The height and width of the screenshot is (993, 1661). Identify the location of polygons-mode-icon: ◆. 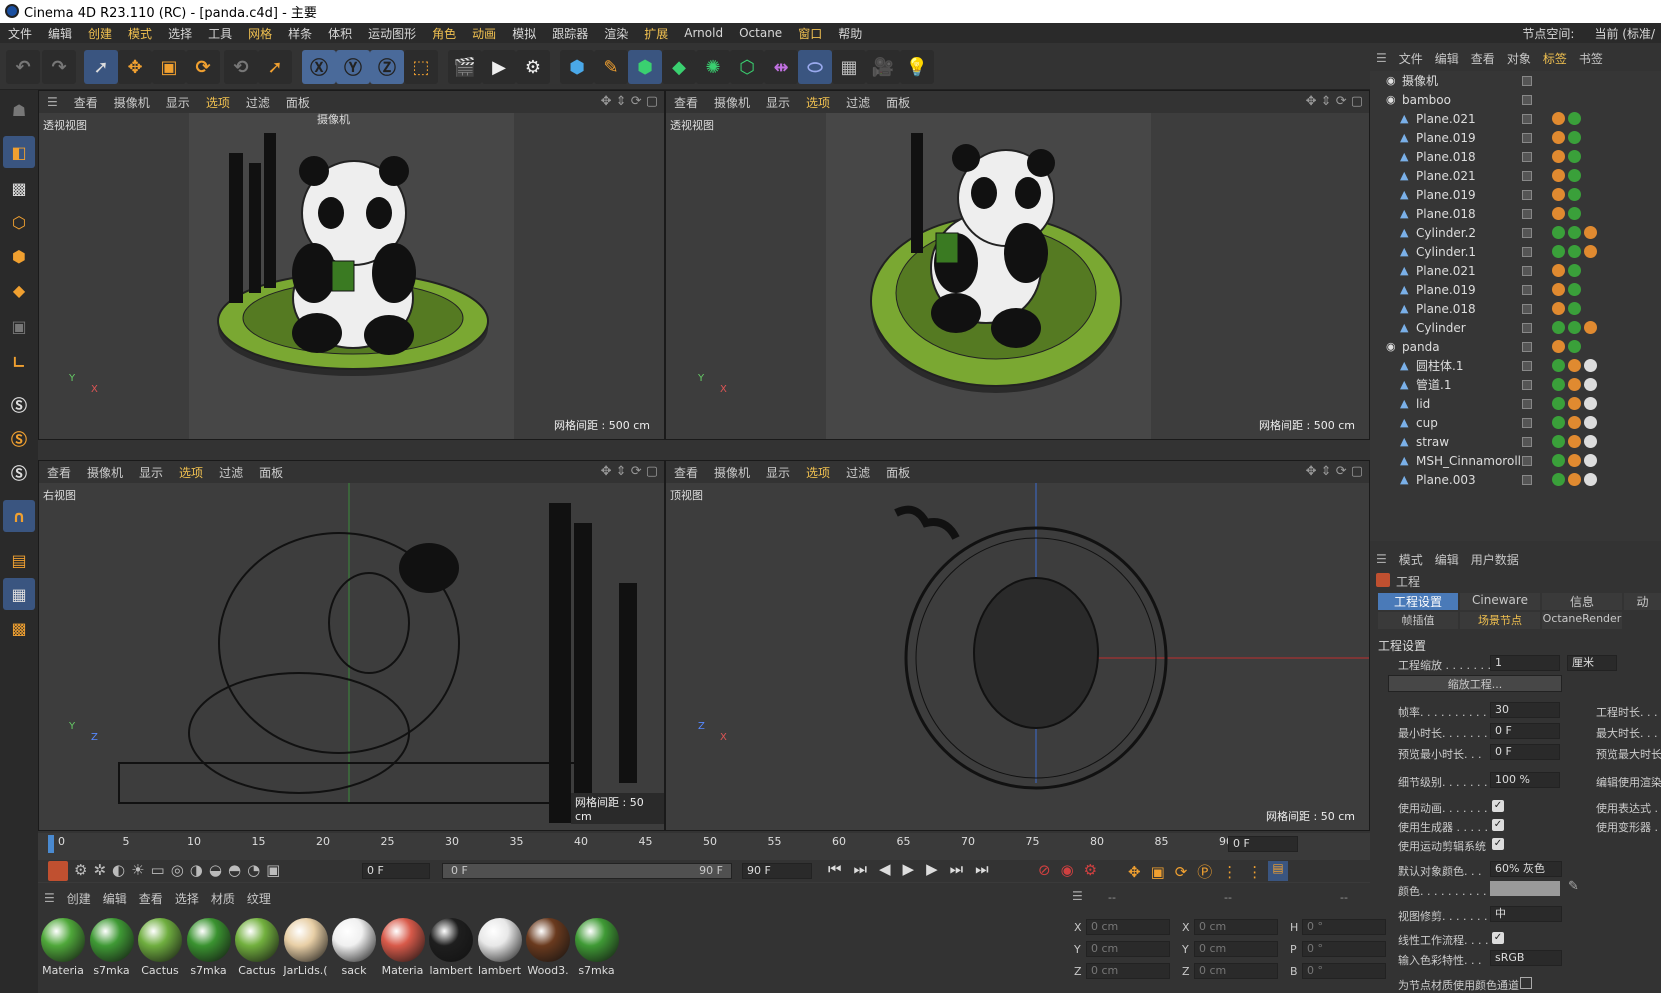
(19, 290).